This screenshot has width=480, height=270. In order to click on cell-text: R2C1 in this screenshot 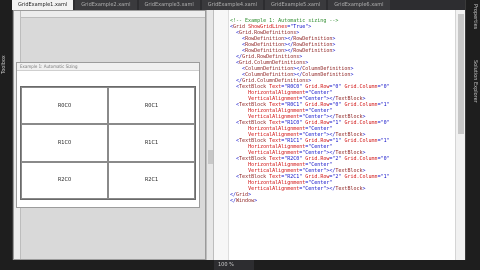, I will do `click(151, 180)`.